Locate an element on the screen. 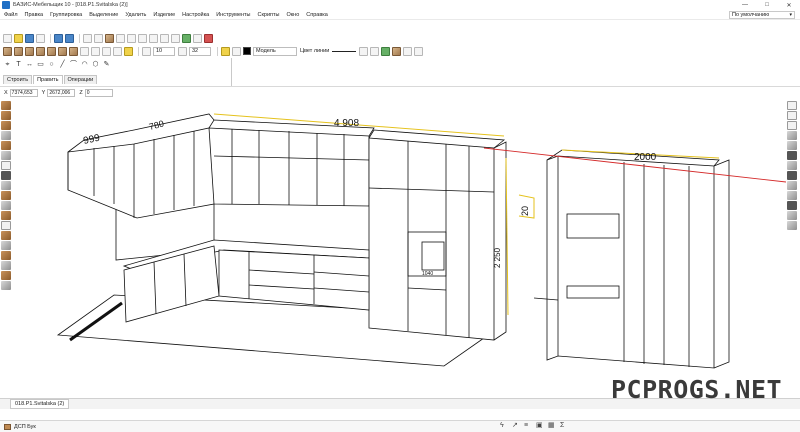 The height and width of the screenshot is (432, 800). pencil-icon: ✎ is located at coordinates (106, 64).